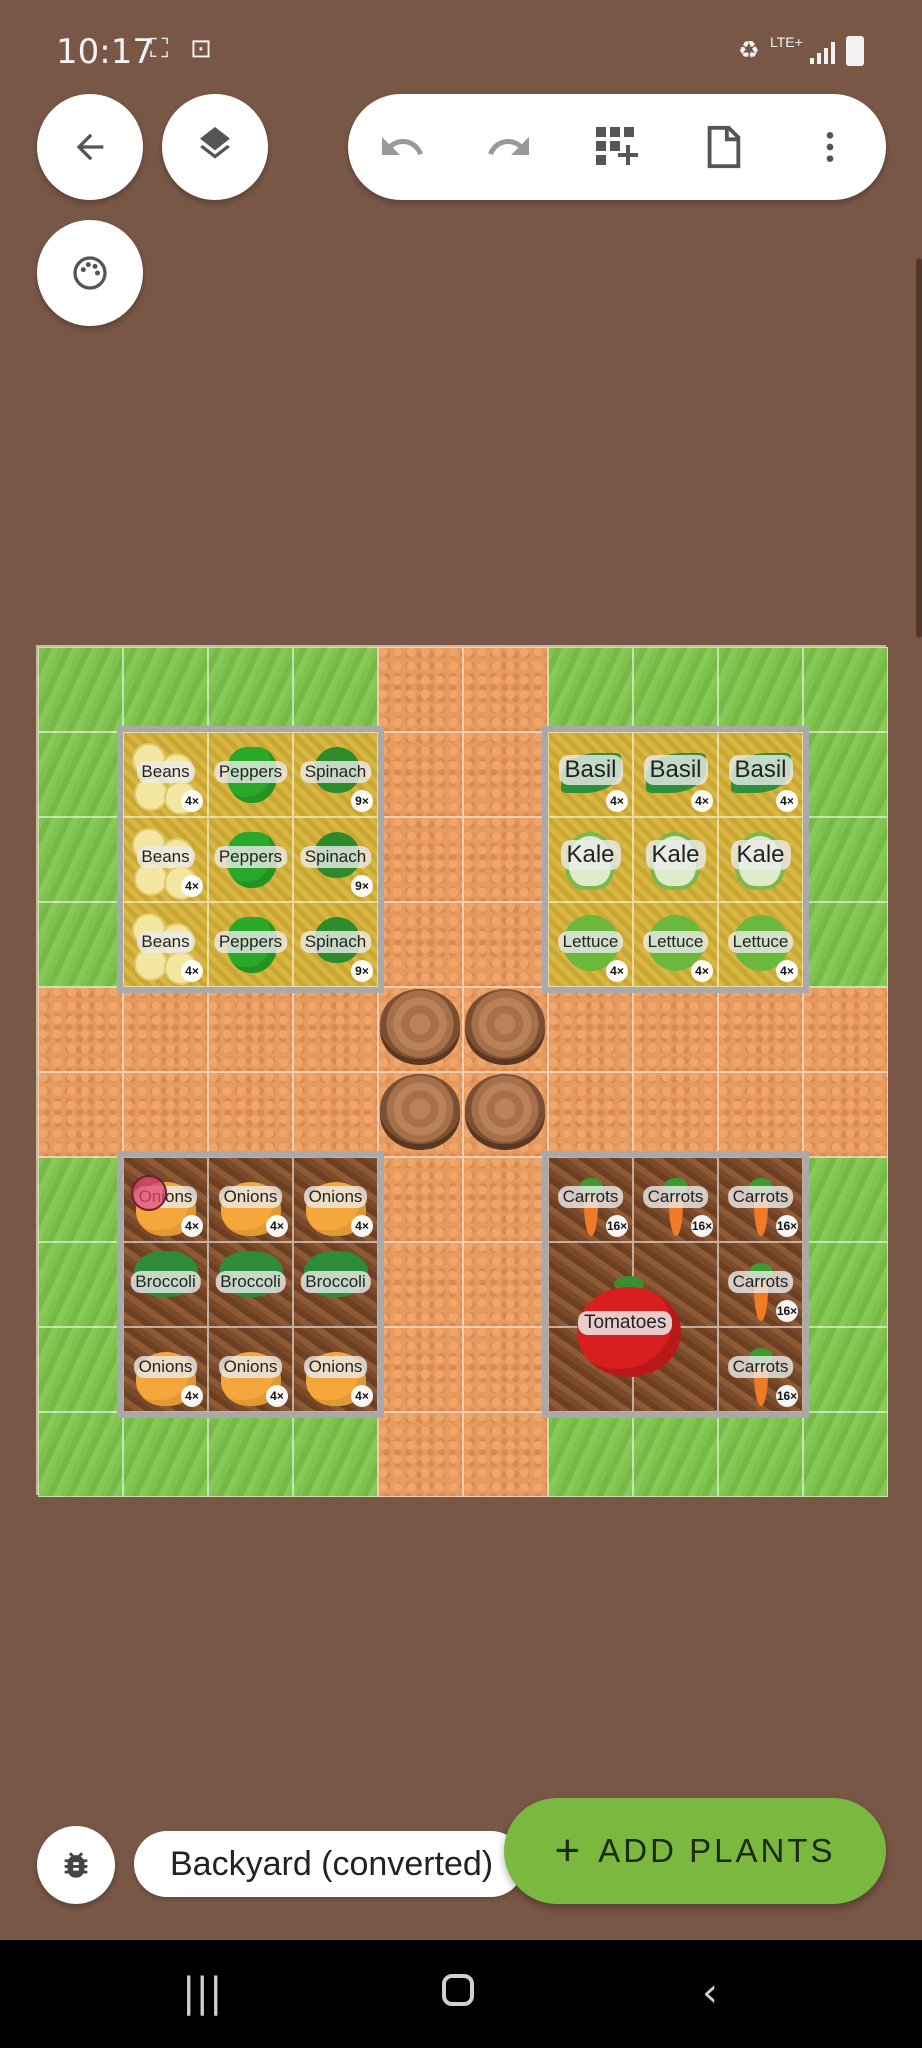  I want to click on more-button, so click(830, 147).